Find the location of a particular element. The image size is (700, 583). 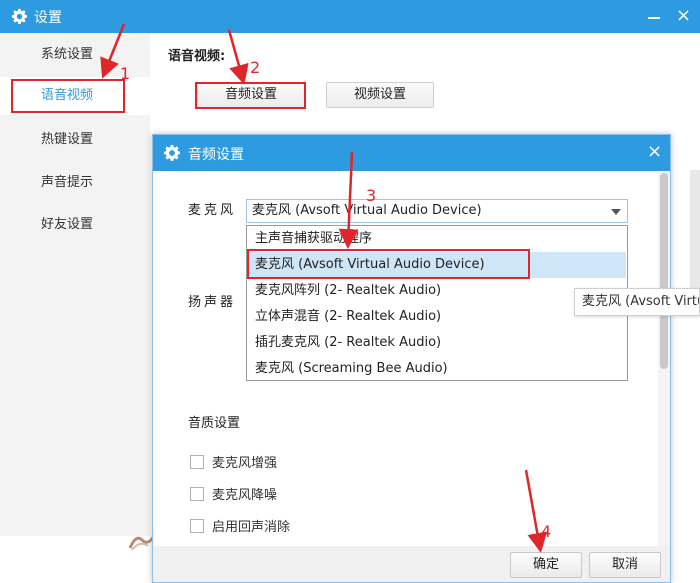

mic-boost-option: 麦克风增强 is located at coordinates (233, 461).